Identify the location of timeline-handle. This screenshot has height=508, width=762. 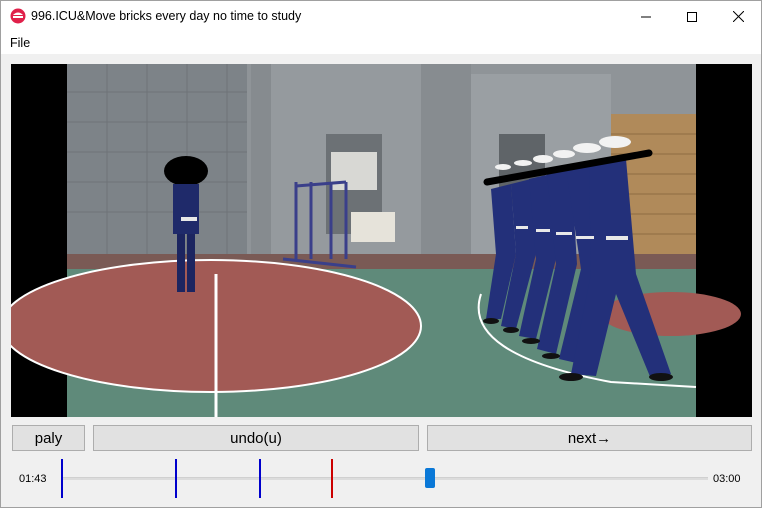
(430, 478).